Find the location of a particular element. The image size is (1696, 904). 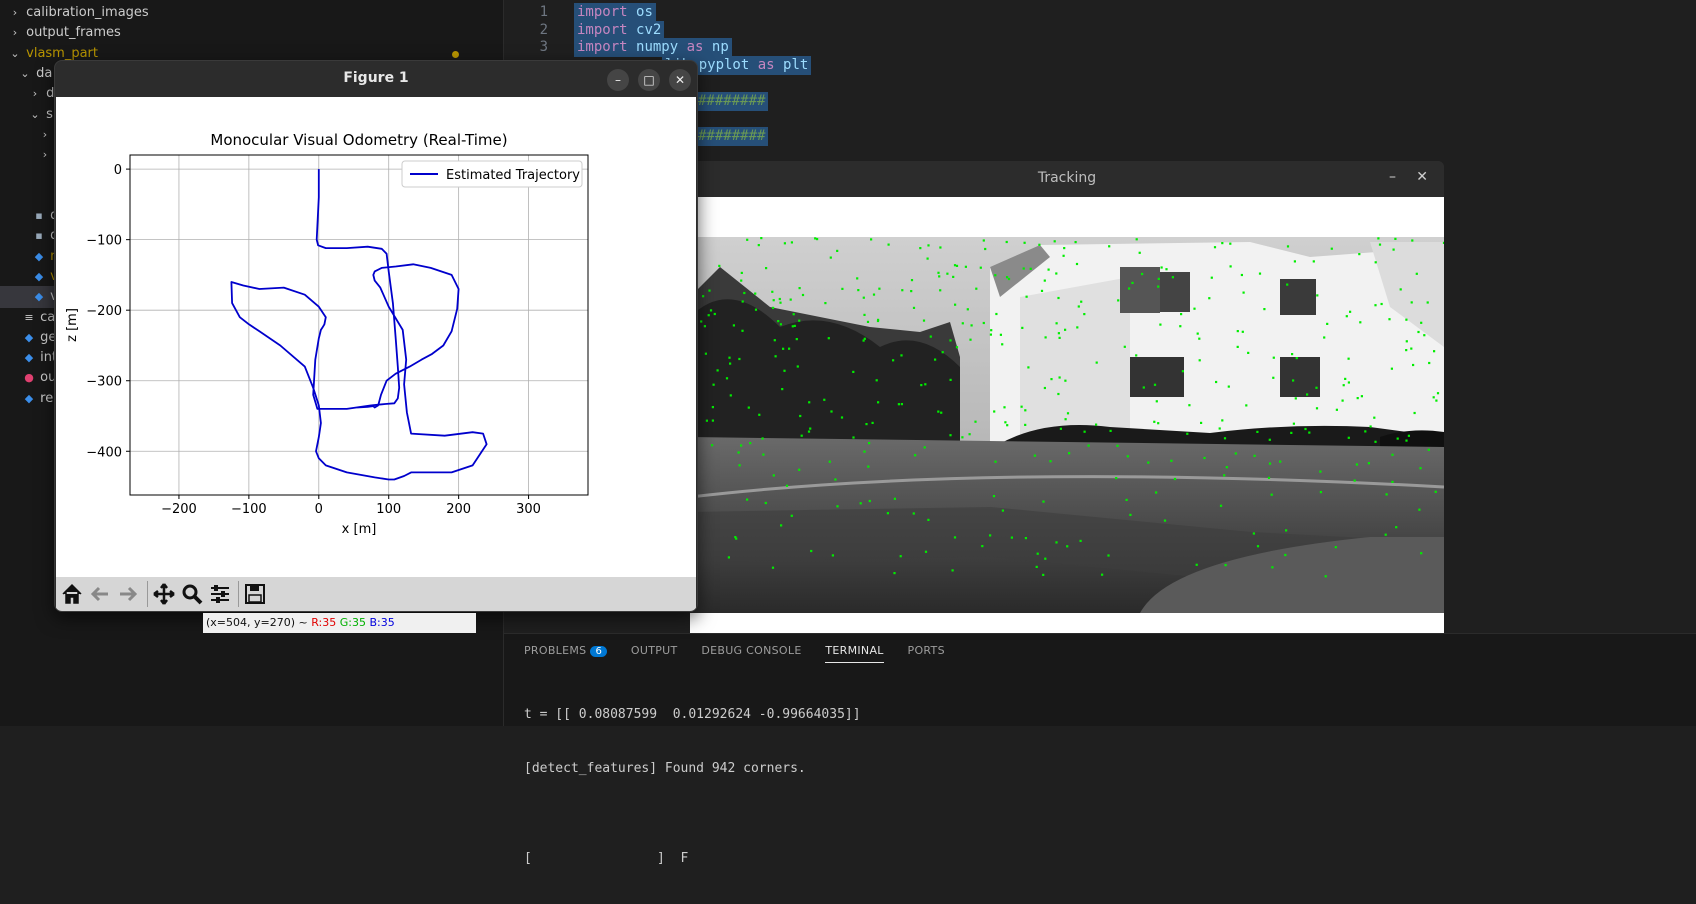

home-icon is located at coordinates (72, 594).